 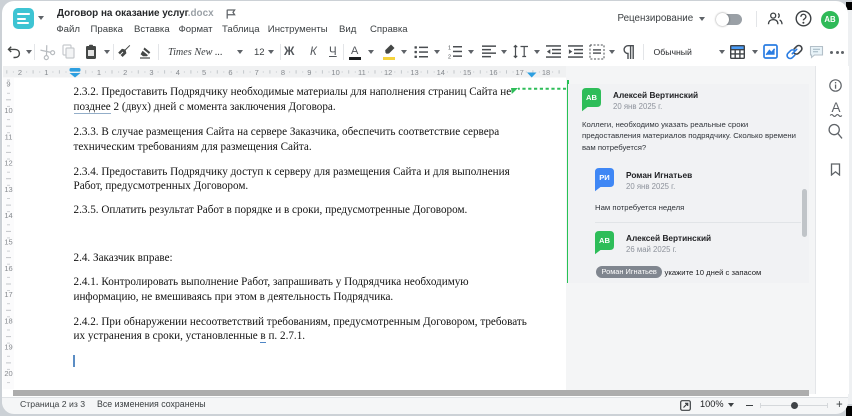 I want to click on svg-text: 8, so click(x=283, y=72).